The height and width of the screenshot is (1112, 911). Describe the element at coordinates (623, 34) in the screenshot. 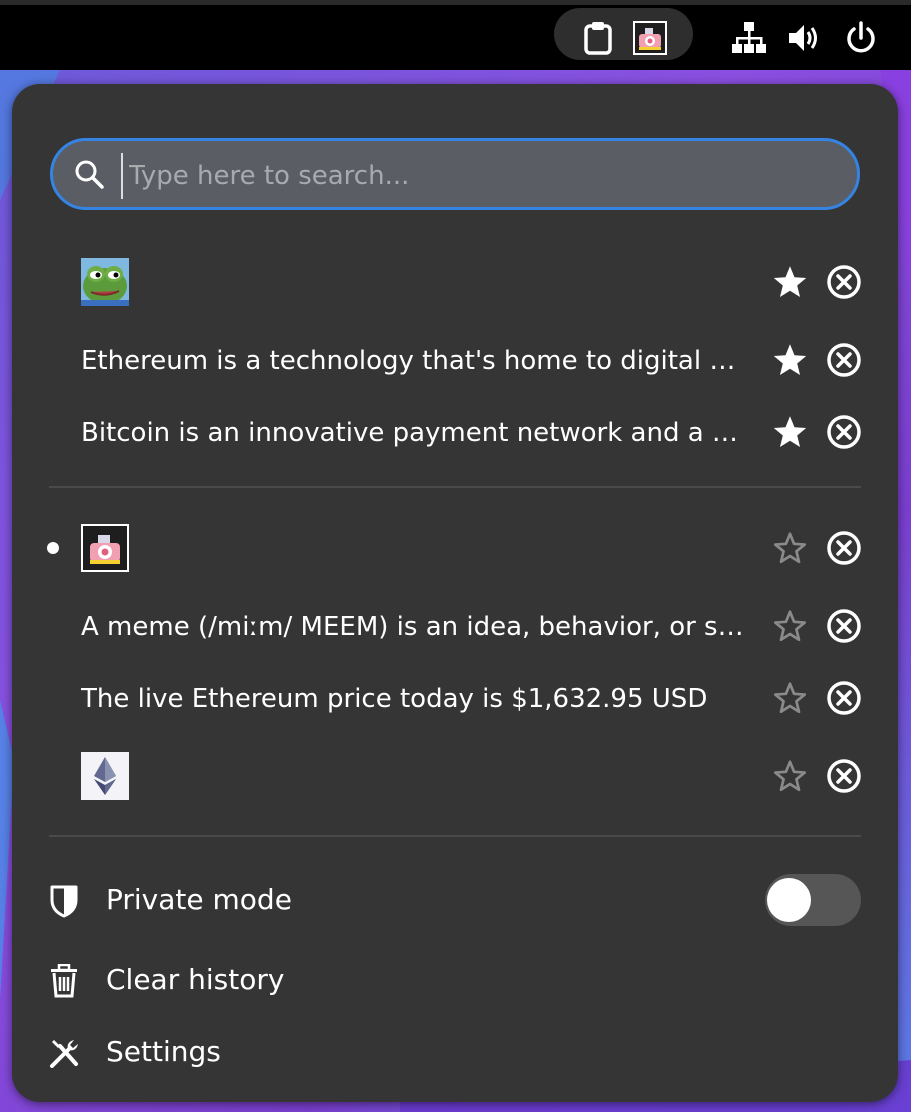

I see `clipboard-indicator` at that location.